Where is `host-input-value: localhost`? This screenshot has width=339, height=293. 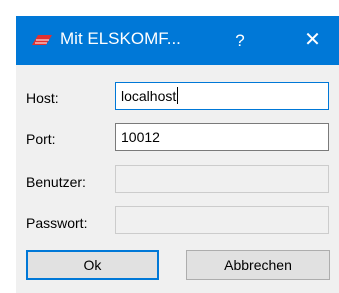
host-input-value: localhost is located at coordinates (149, 96).